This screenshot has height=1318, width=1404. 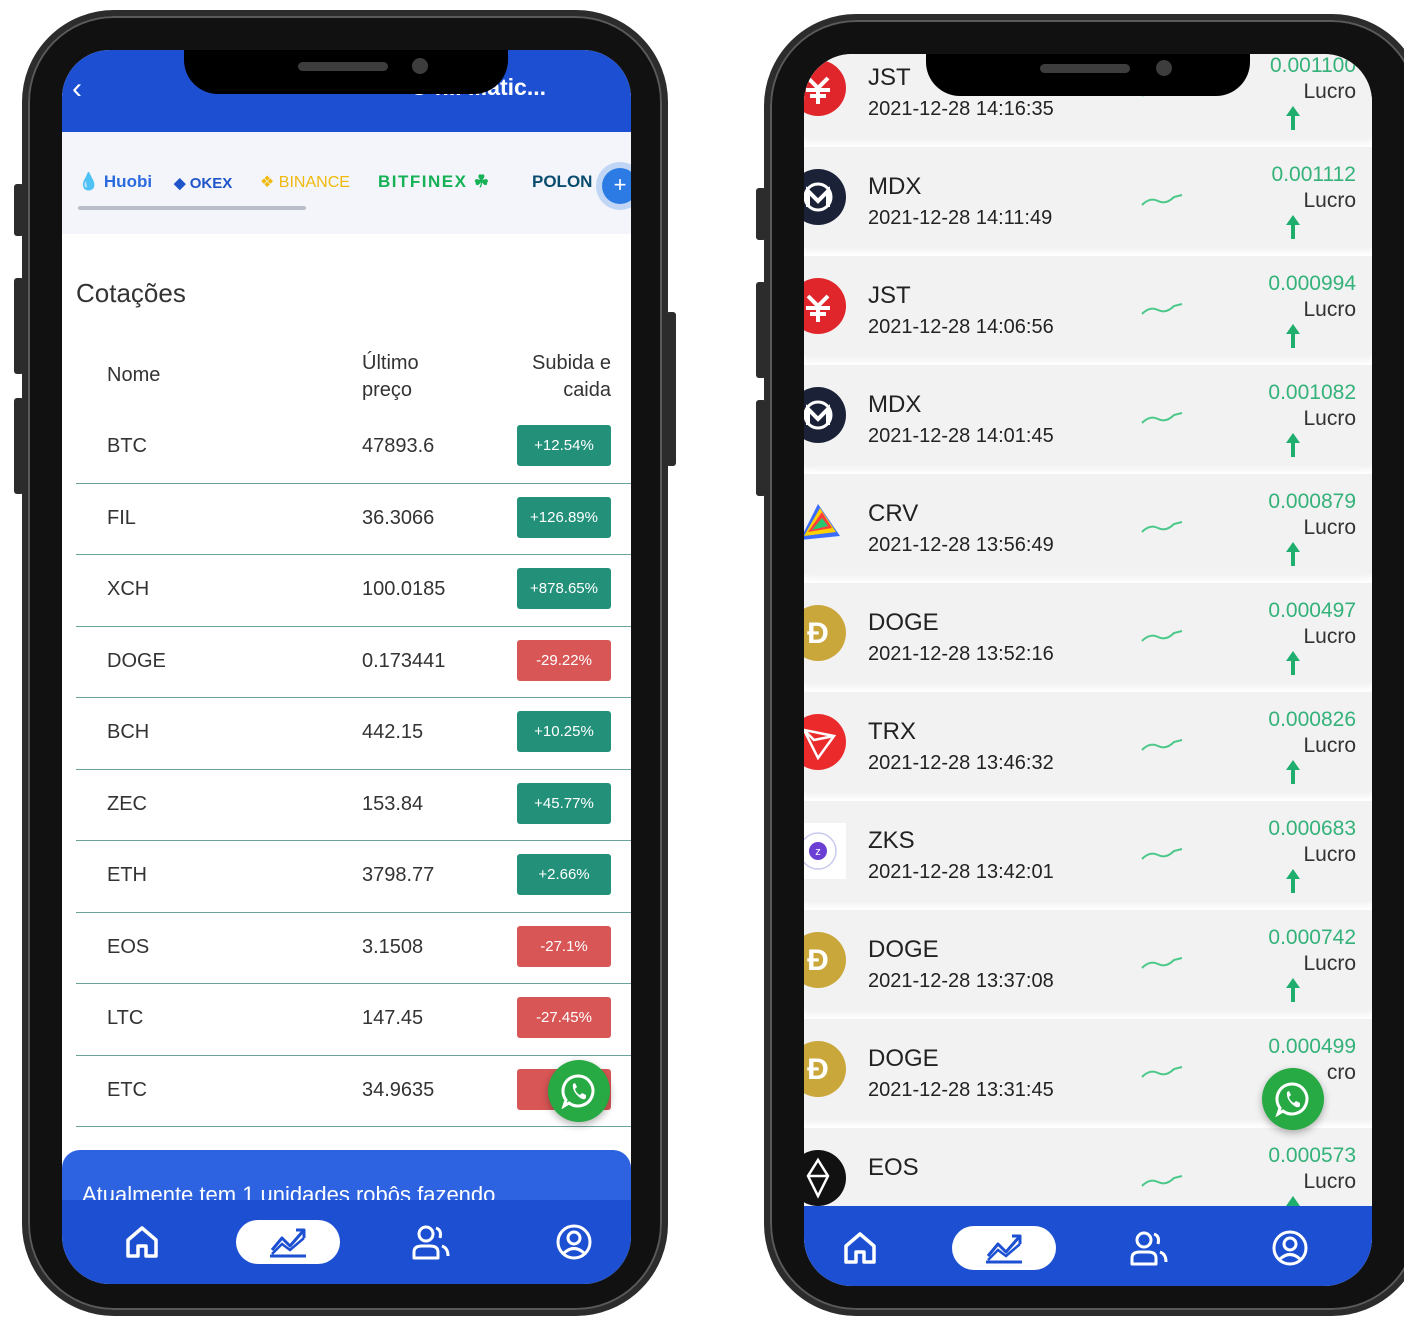 What do you see at coordinates (1312, 65) in the screenshot?
I see `trade-profit: 0.001100` at bounding box center [1312, 65].